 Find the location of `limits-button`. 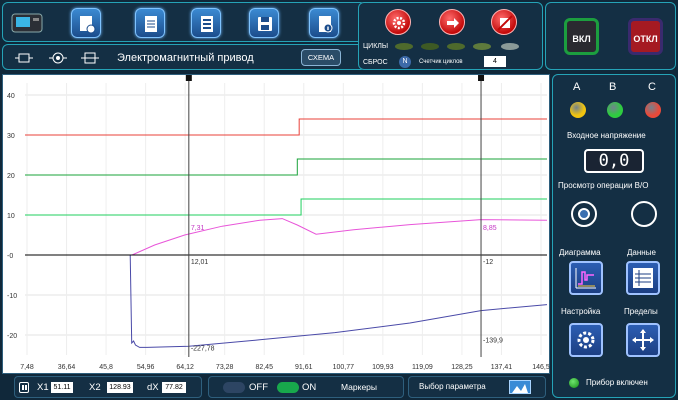

limits-button is located at coordinates (643, 340).